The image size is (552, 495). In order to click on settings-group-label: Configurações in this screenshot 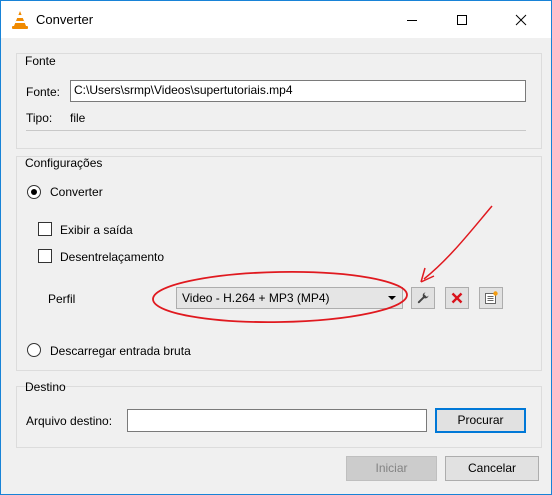, I will do `click(64, 163)`.